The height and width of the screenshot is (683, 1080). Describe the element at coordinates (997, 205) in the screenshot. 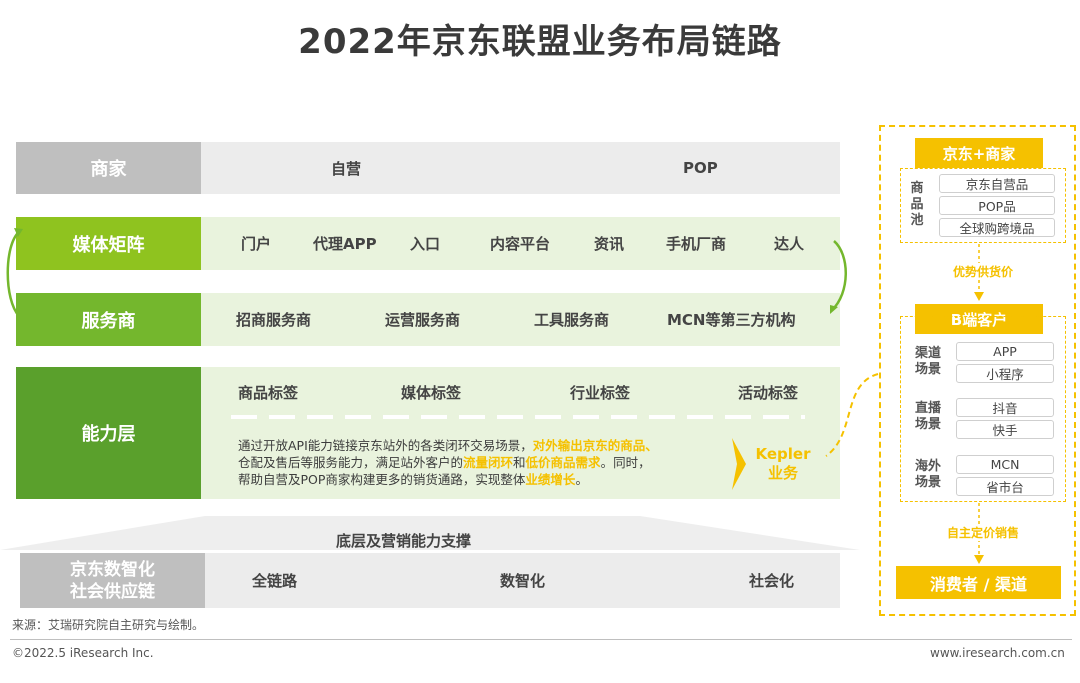

I see `pool-item: POP品` at that location.